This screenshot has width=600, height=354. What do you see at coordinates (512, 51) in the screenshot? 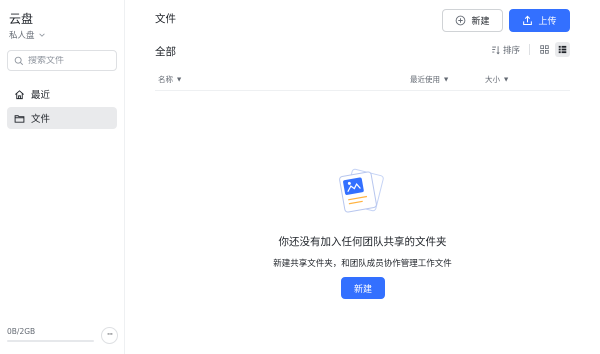
I see `sort-label: 排序` at bounding box center [512, 51].